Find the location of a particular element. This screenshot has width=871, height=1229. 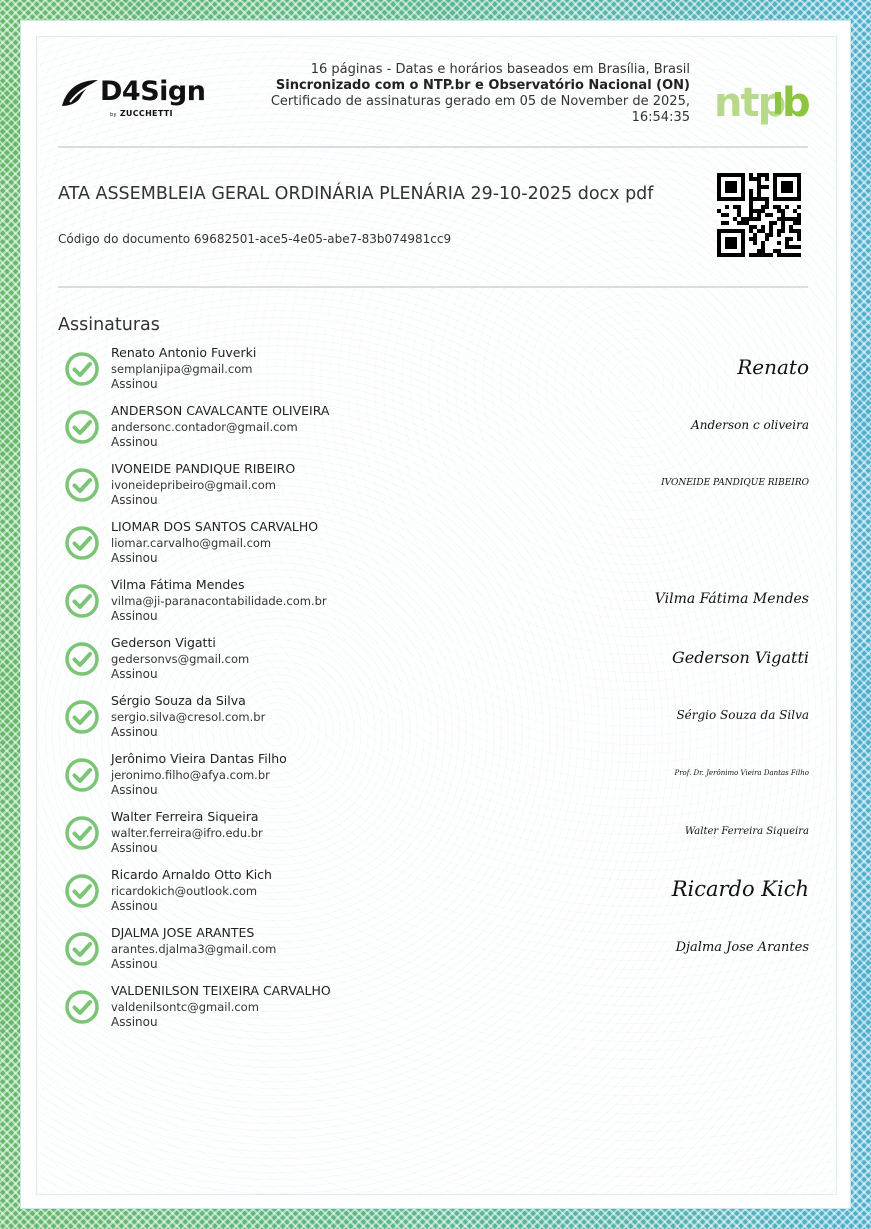

signer-name: Sérgio Souza da Silva is located at coordinates (178, 700).